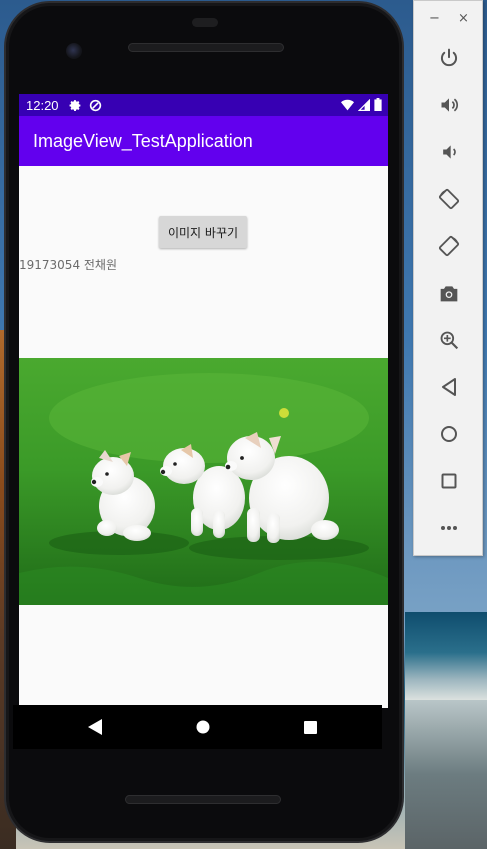 This screenshot has height=849, width=487. I want to click on power-icon, so click(449, 58).